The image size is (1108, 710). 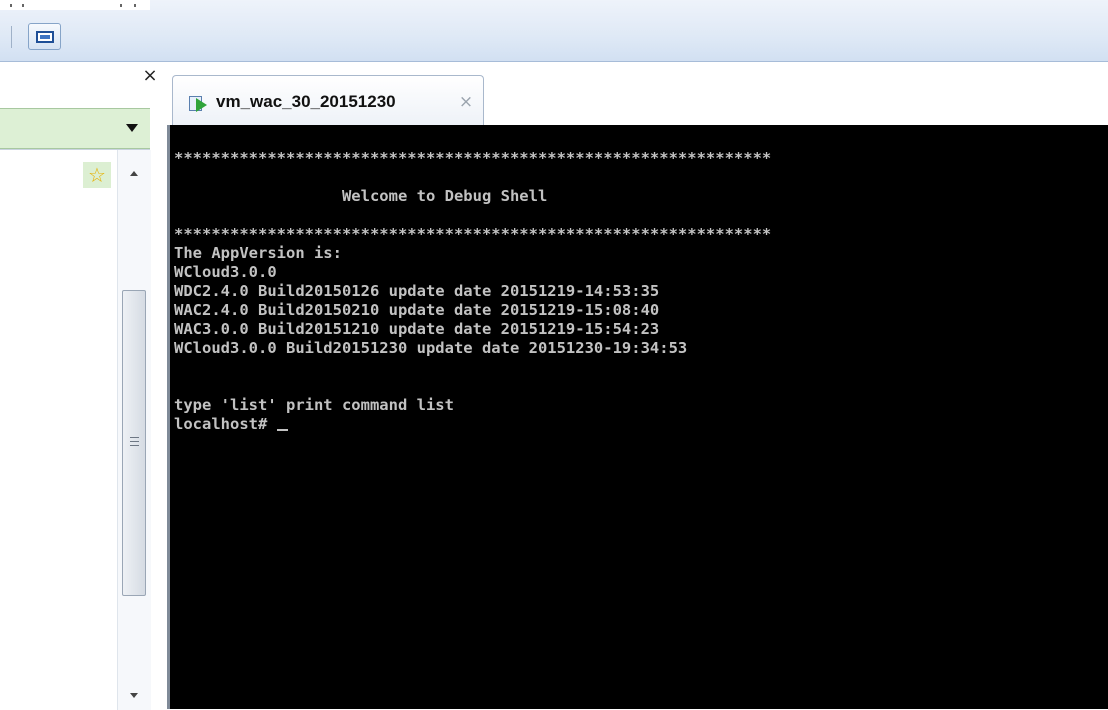 What do you see at coordinates (444, 196) in the screenshot?
I see `console-line: Welcome to Debug Shell` at bounding box center [444, 196].